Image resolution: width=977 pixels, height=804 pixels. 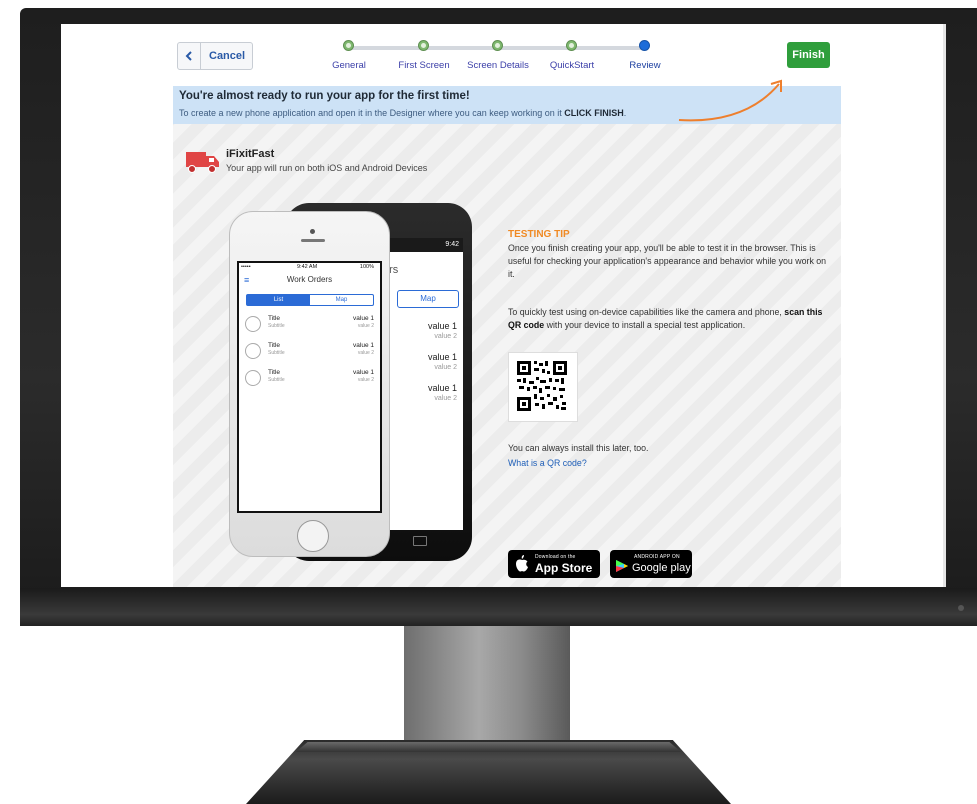 What do you see at coordinates (539, 234) in the screenshot?
I see `testing-tip-title: TESTING TIP` at bounding box center [539, 234].